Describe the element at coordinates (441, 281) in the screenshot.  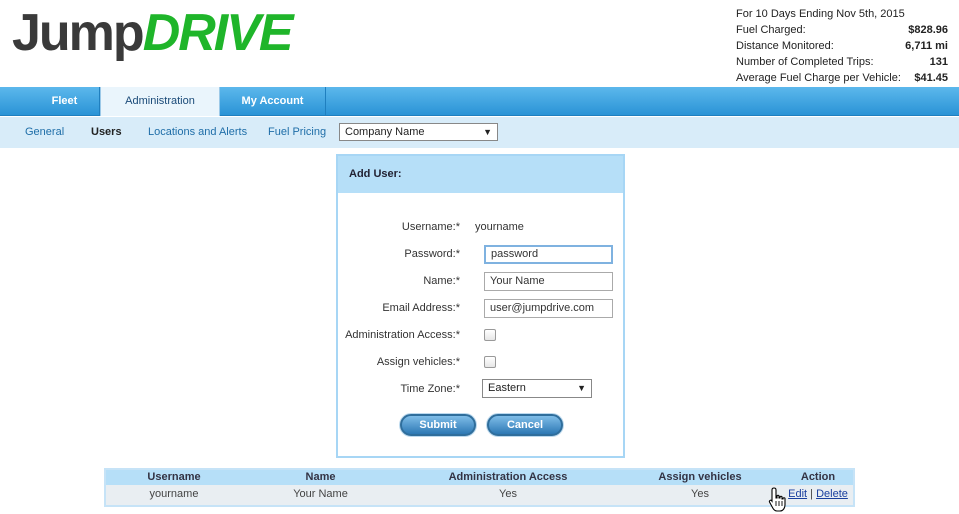
I see `name-label: Name:*` at that location.